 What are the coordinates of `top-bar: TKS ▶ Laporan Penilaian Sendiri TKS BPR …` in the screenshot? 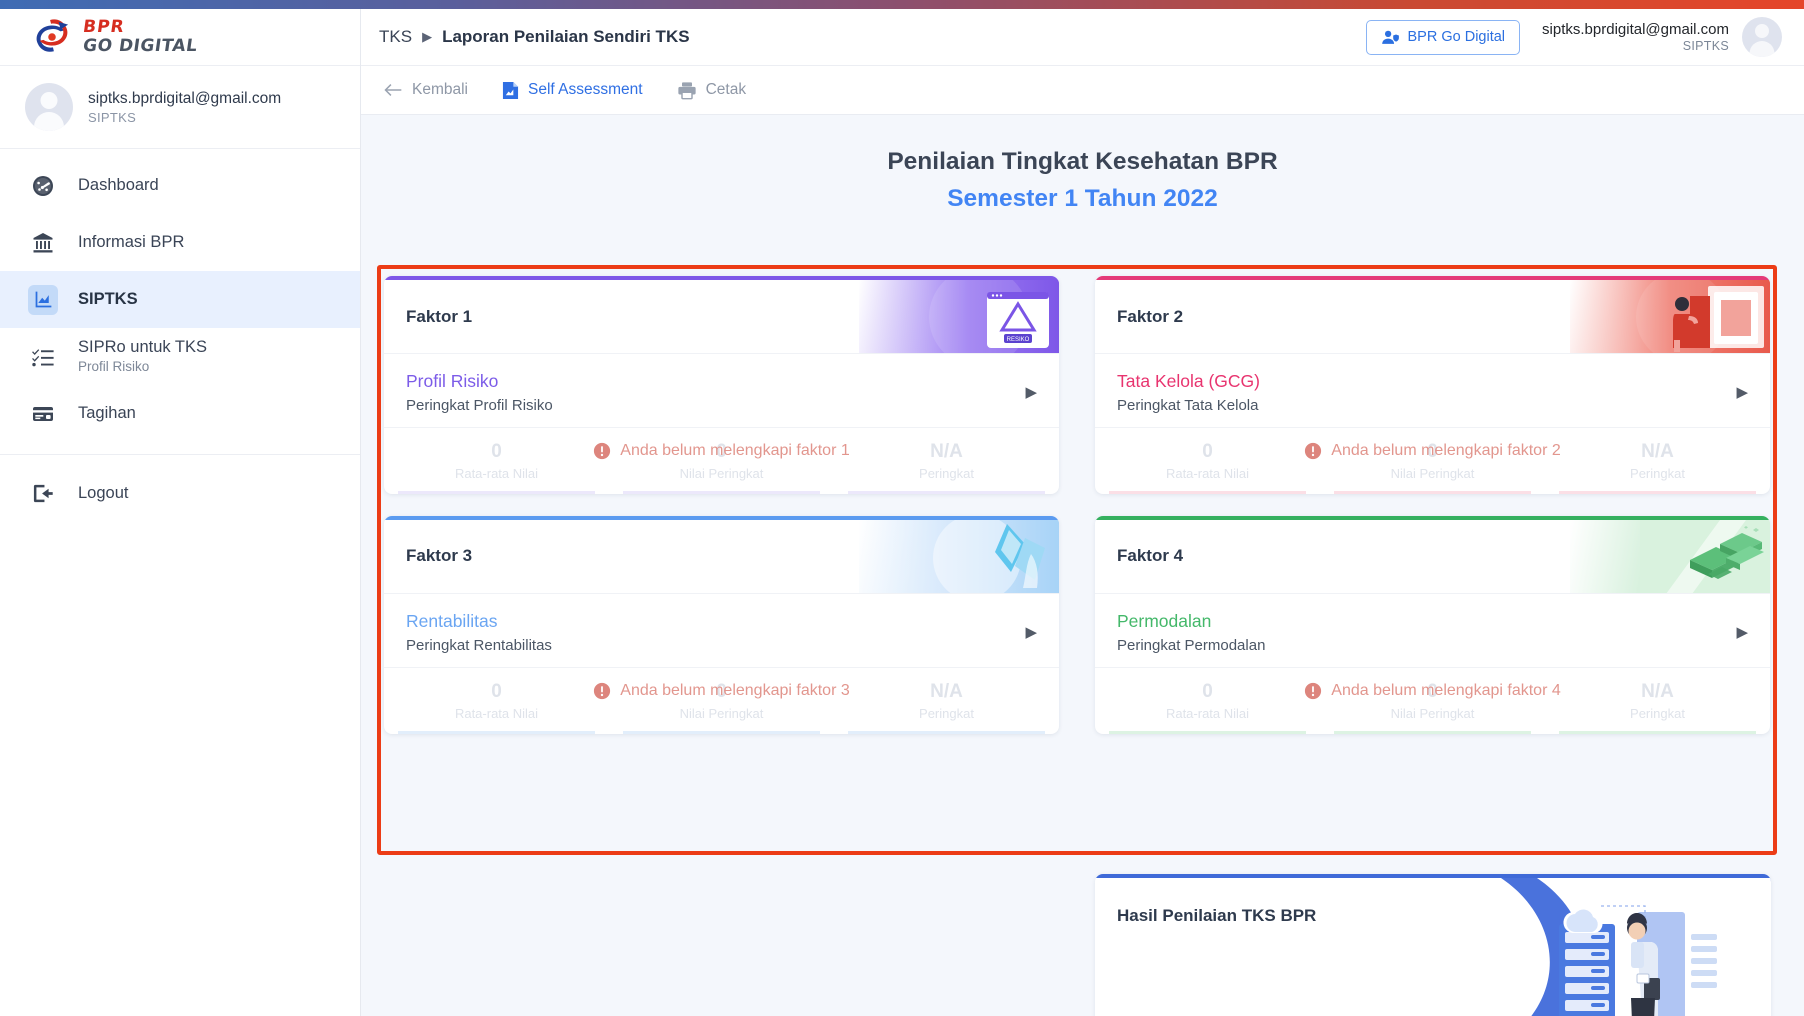 It's located at (1082, 37).